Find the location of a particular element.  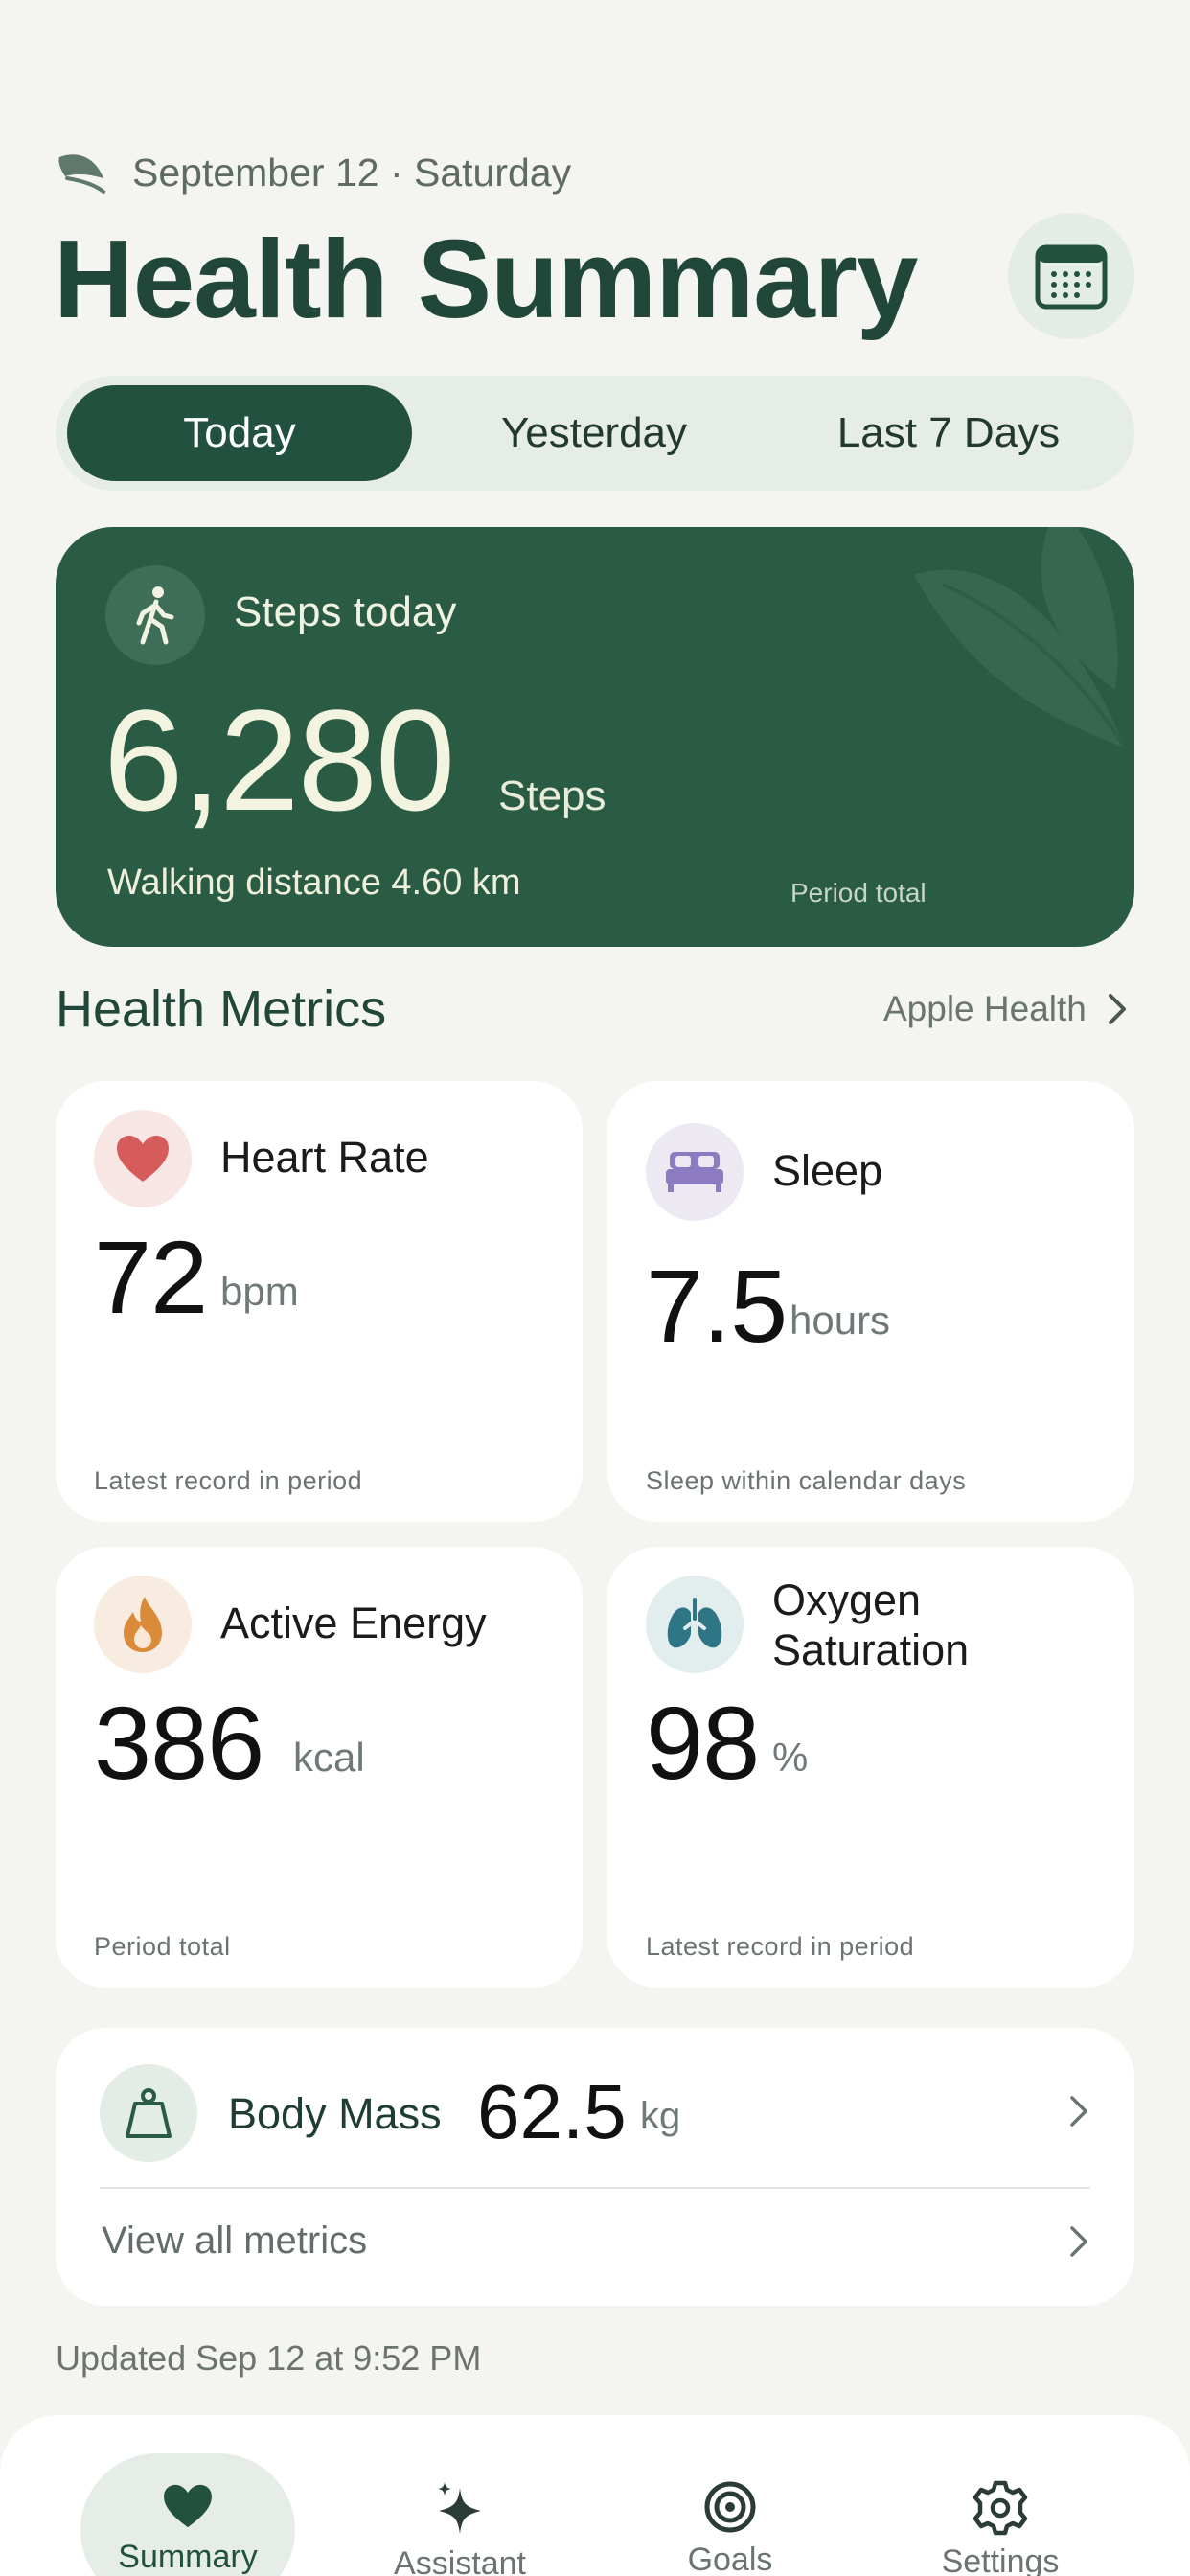

sleep-unit: hours is located at coordinates (841, 1320).